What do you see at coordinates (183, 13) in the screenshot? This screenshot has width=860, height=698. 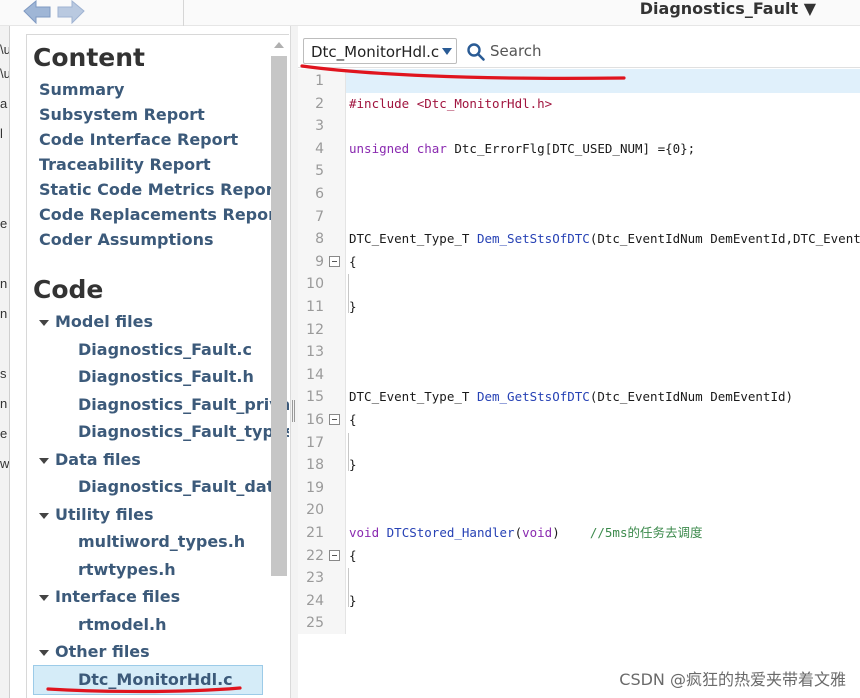 I see `toolbar-divider` at bounding box center [183, 13].